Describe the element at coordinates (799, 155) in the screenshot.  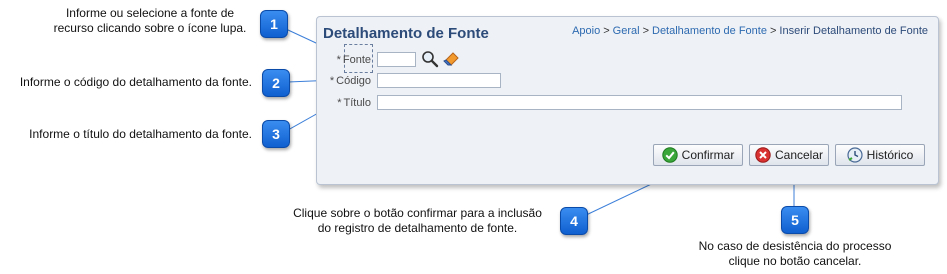
I see `cancelar-label: Cancelar` at that location.